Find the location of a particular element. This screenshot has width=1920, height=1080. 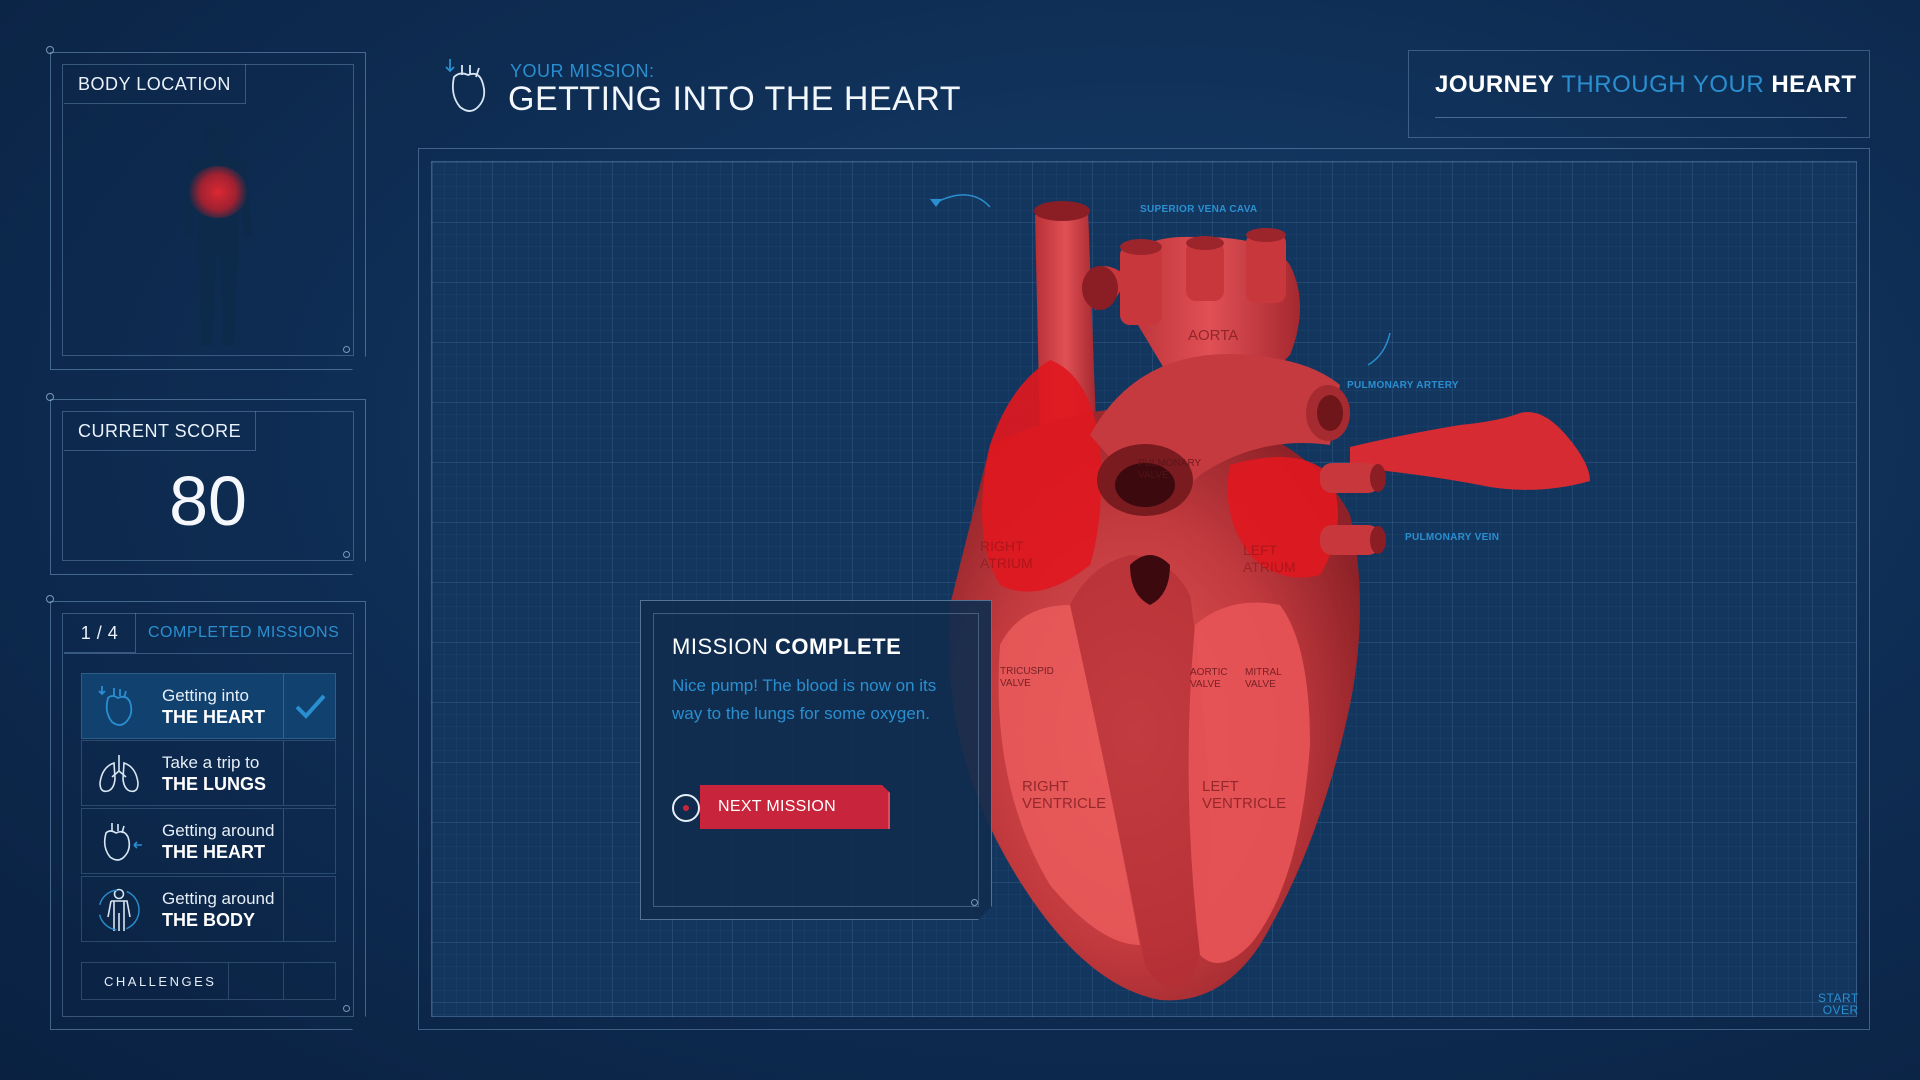

brand-panel: JOURNEY THROUGH YOUR HEART is located at coordinates (1639, 94).